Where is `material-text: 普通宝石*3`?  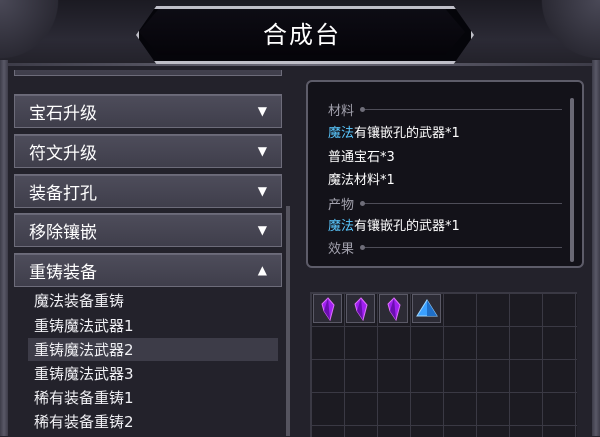
material-text: 普通宝石*3 is located at coordinates (361, 157).